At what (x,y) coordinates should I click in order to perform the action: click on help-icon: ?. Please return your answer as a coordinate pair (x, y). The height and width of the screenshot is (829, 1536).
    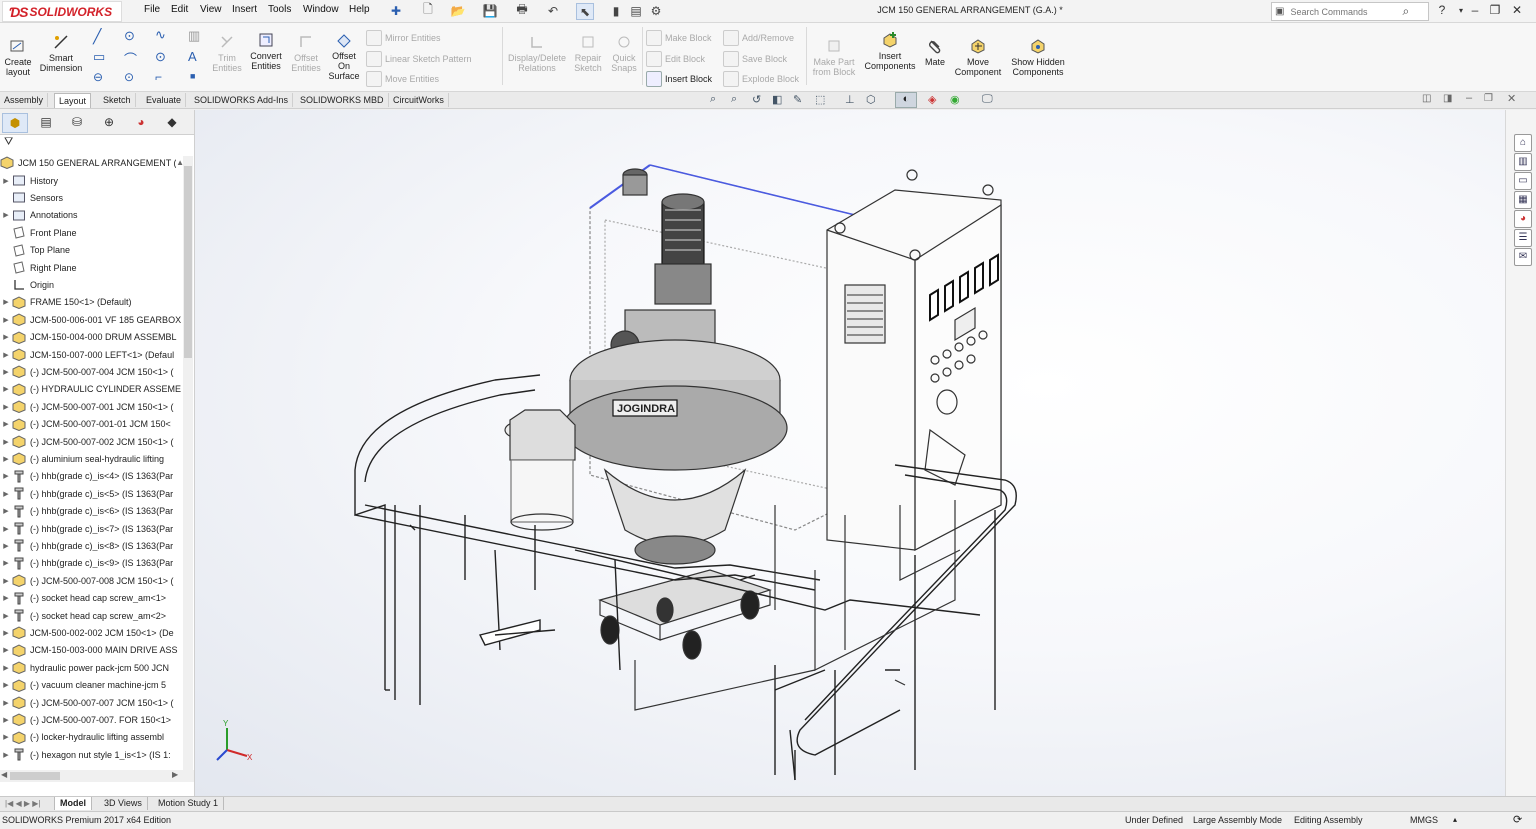
    Looking at the image, I should click on (1442, 10).